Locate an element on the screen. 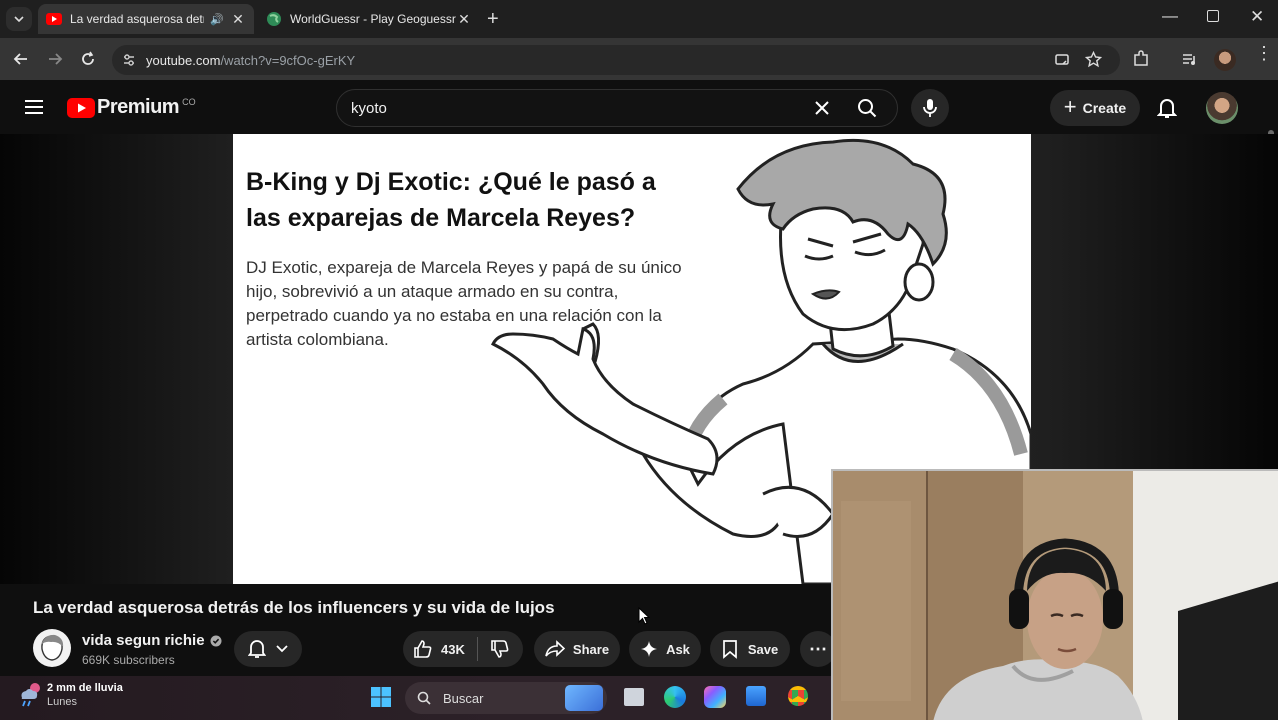 The width and height of the screenshot is (1278, 720). channel-avatar is located at coordinates (52, 648).